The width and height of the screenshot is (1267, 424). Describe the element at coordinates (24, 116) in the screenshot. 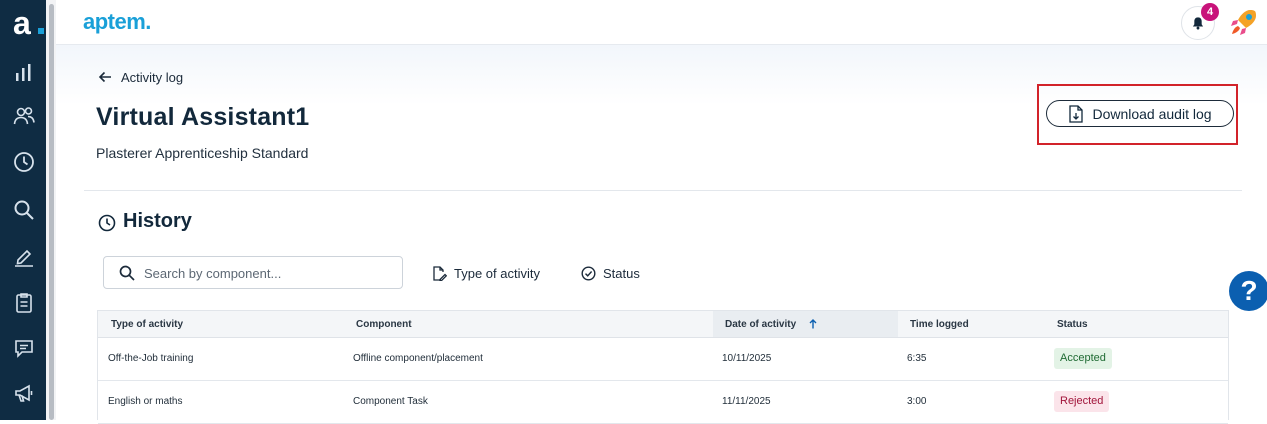

I see `people-icon` at that location.